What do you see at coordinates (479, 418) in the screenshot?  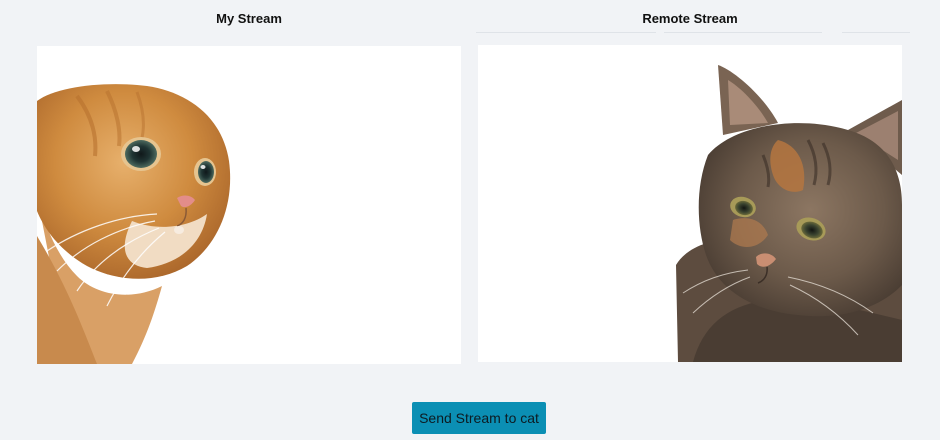 I see `send-stream-button: Send Stream to cat` at bounding box center [479, 418].